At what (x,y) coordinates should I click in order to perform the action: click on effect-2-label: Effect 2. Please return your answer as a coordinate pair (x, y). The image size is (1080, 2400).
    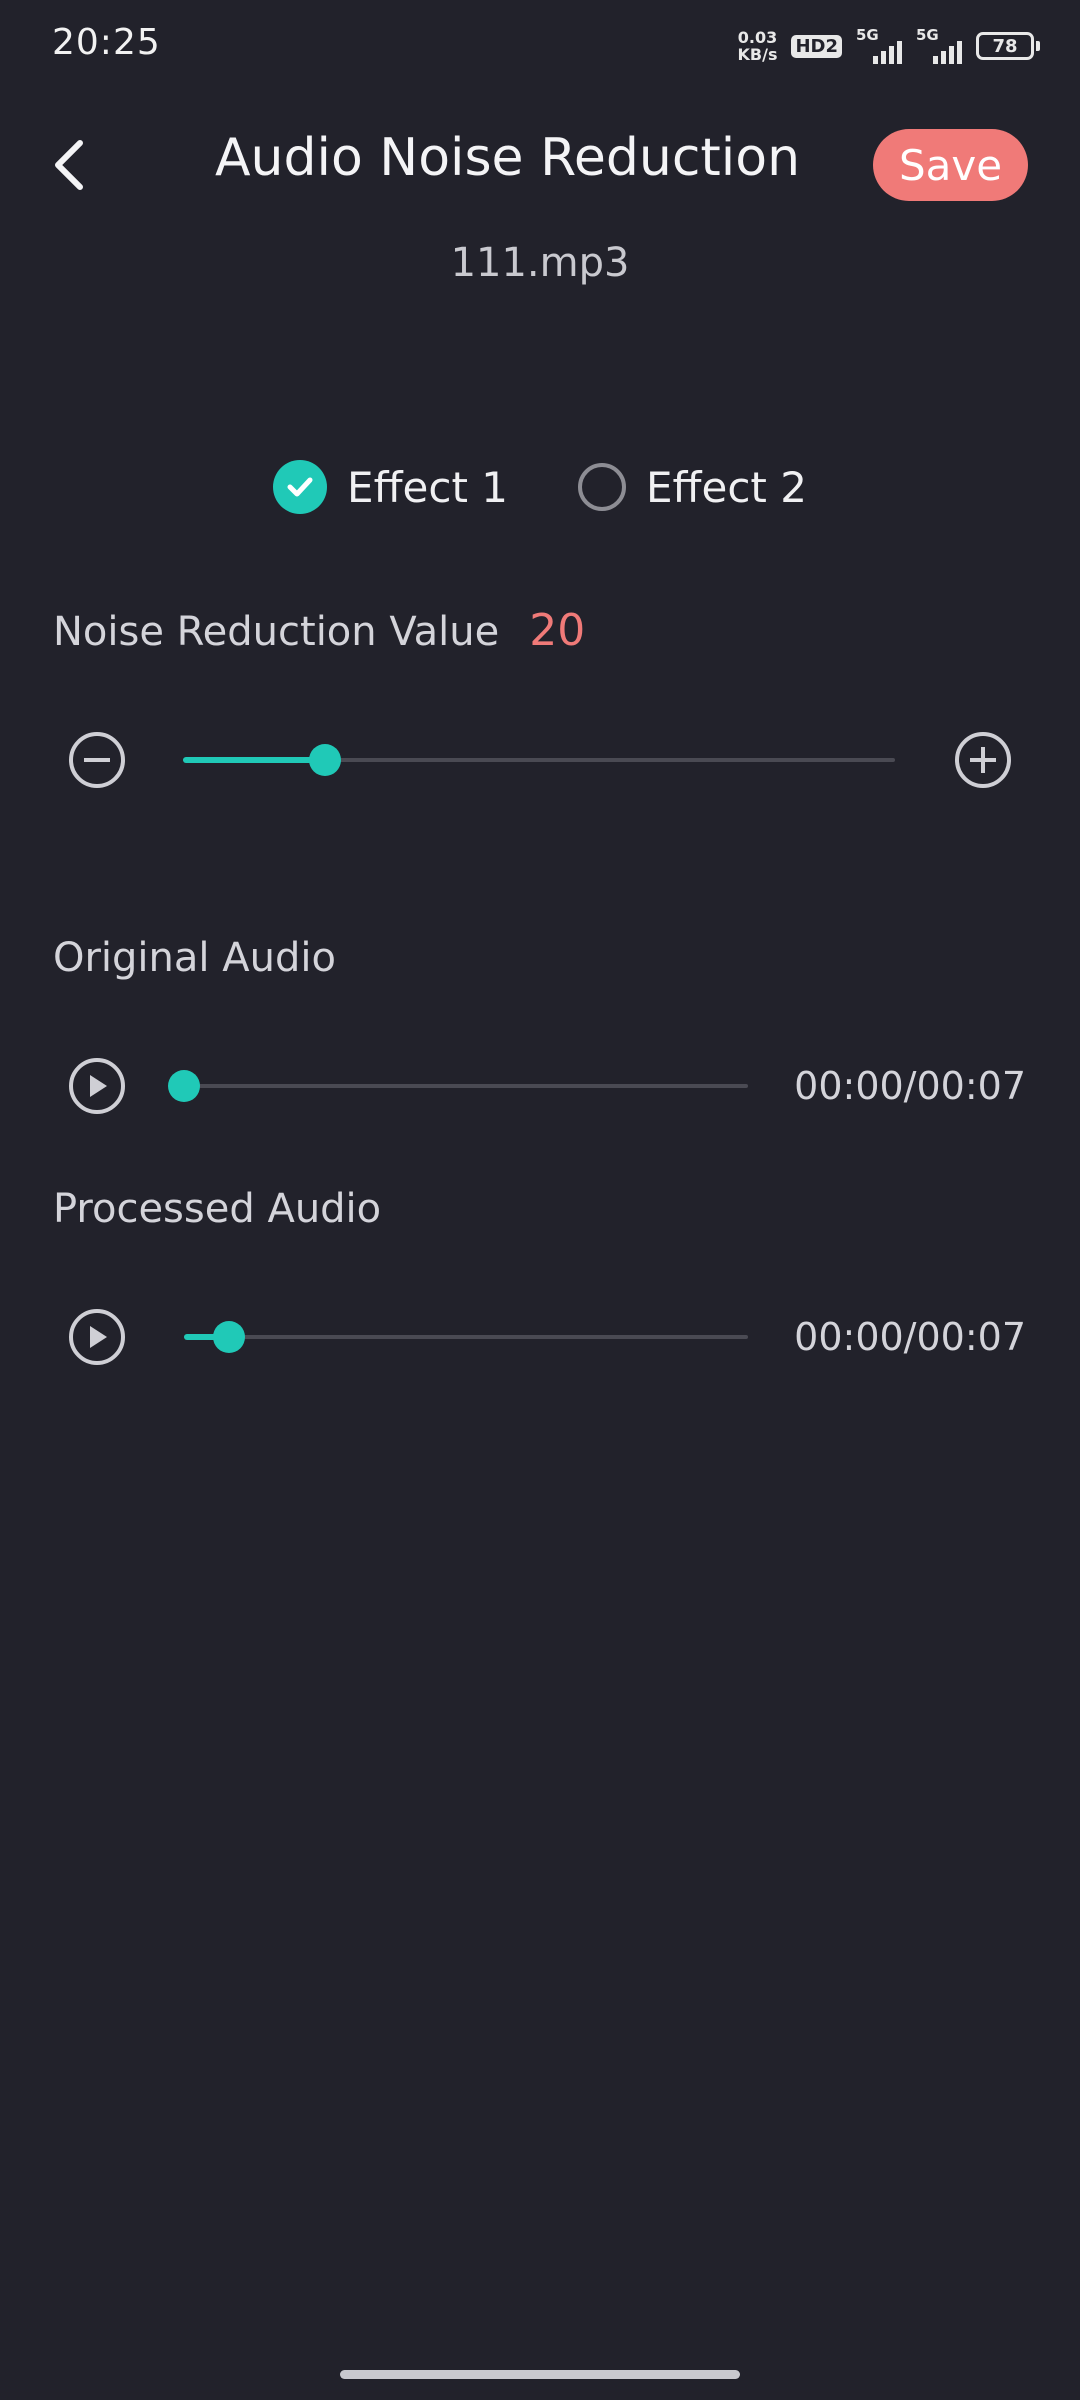
    Looking at the image, I should click on (726, 487).